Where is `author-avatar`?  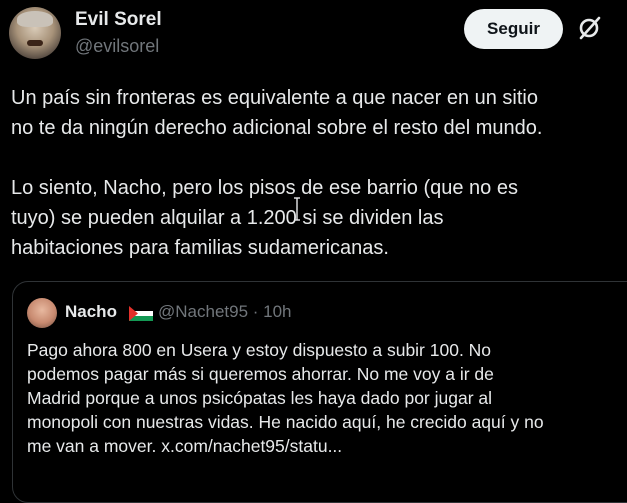
author-avatar is located at coordinates (35, 33).